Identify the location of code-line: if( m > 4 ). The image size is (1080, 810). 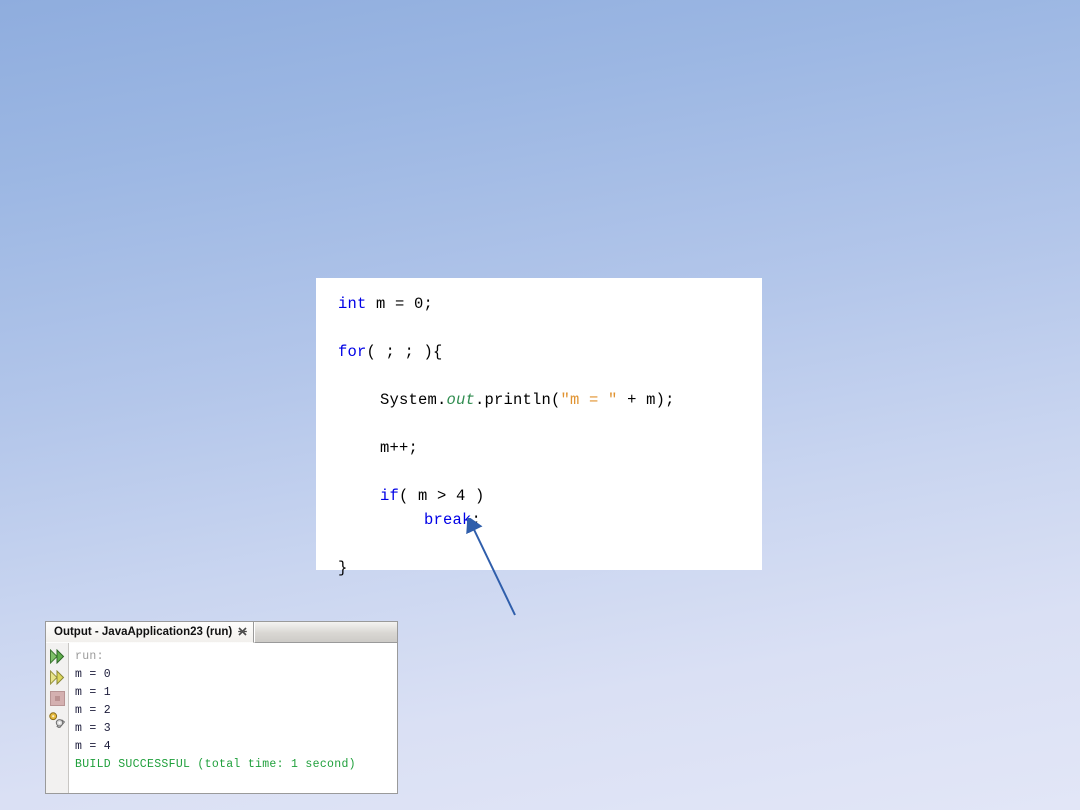
(539, 496).